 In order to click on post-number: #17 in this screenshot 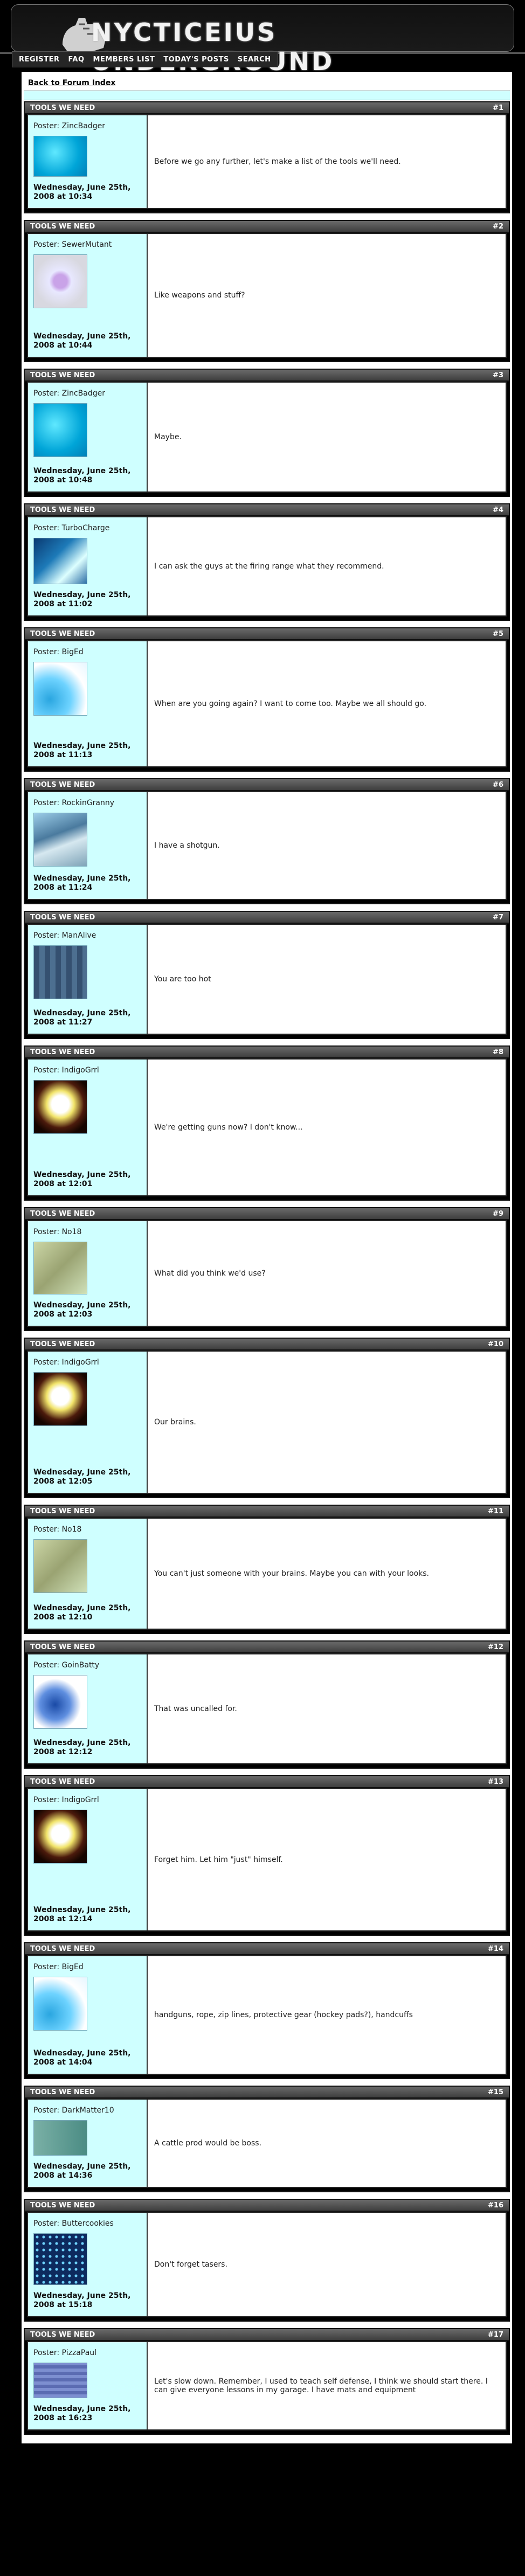, I will do `click(495, 2334)`.